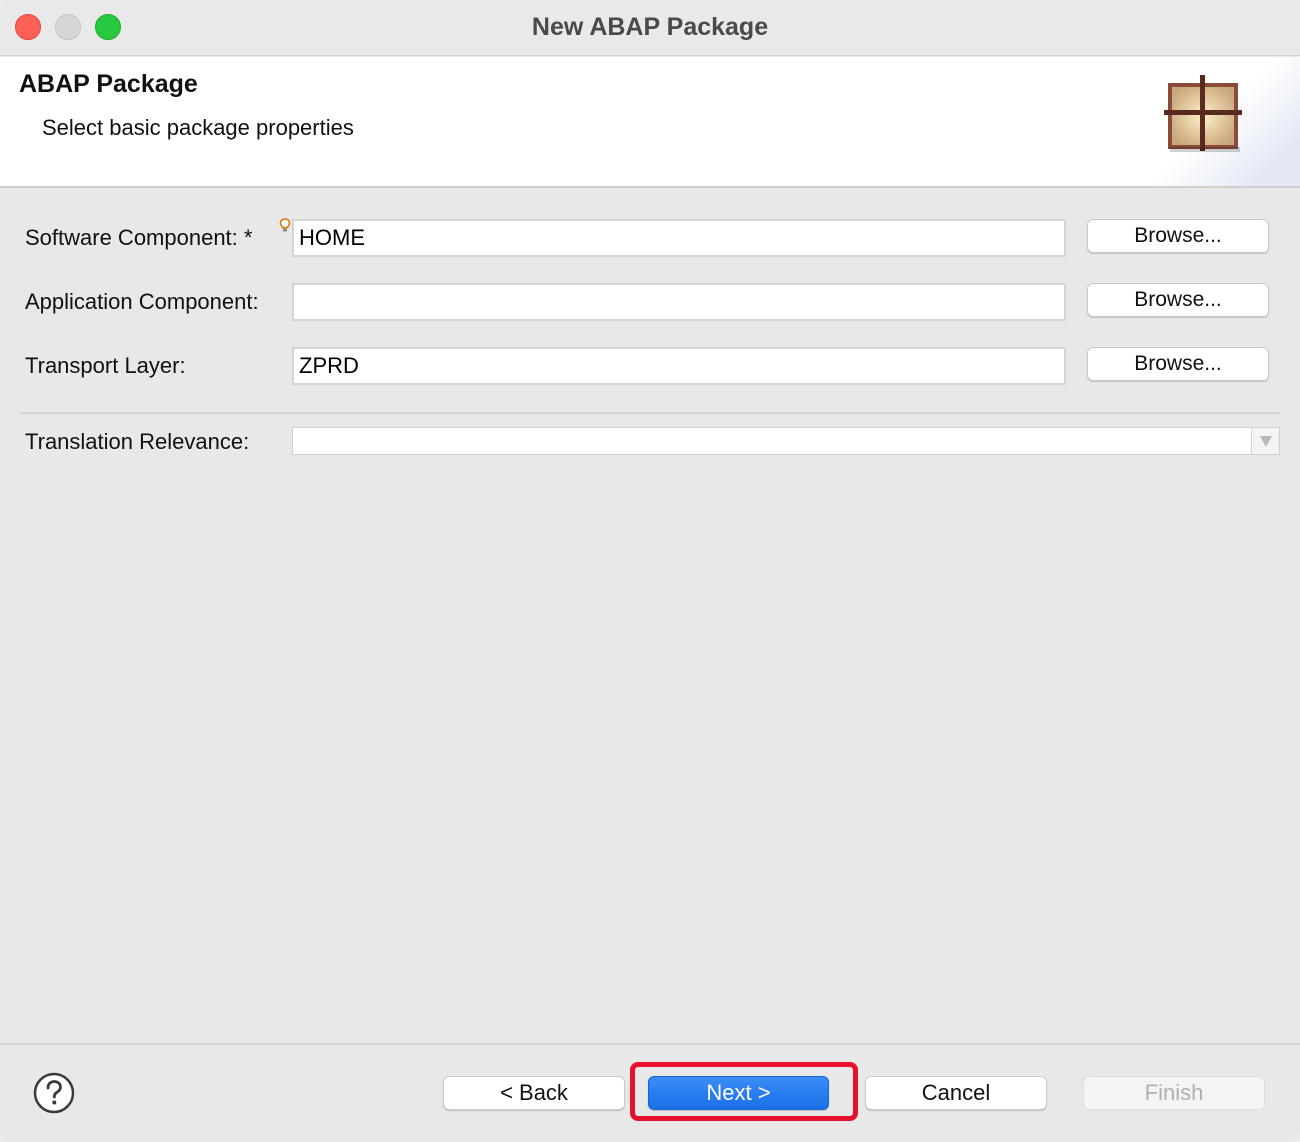 This screenshot has height=1142, width=1300. What do you see at coordinates (1203, 113) in the screenshot?
I see `package-icon` at bounding box center [1203, 113].